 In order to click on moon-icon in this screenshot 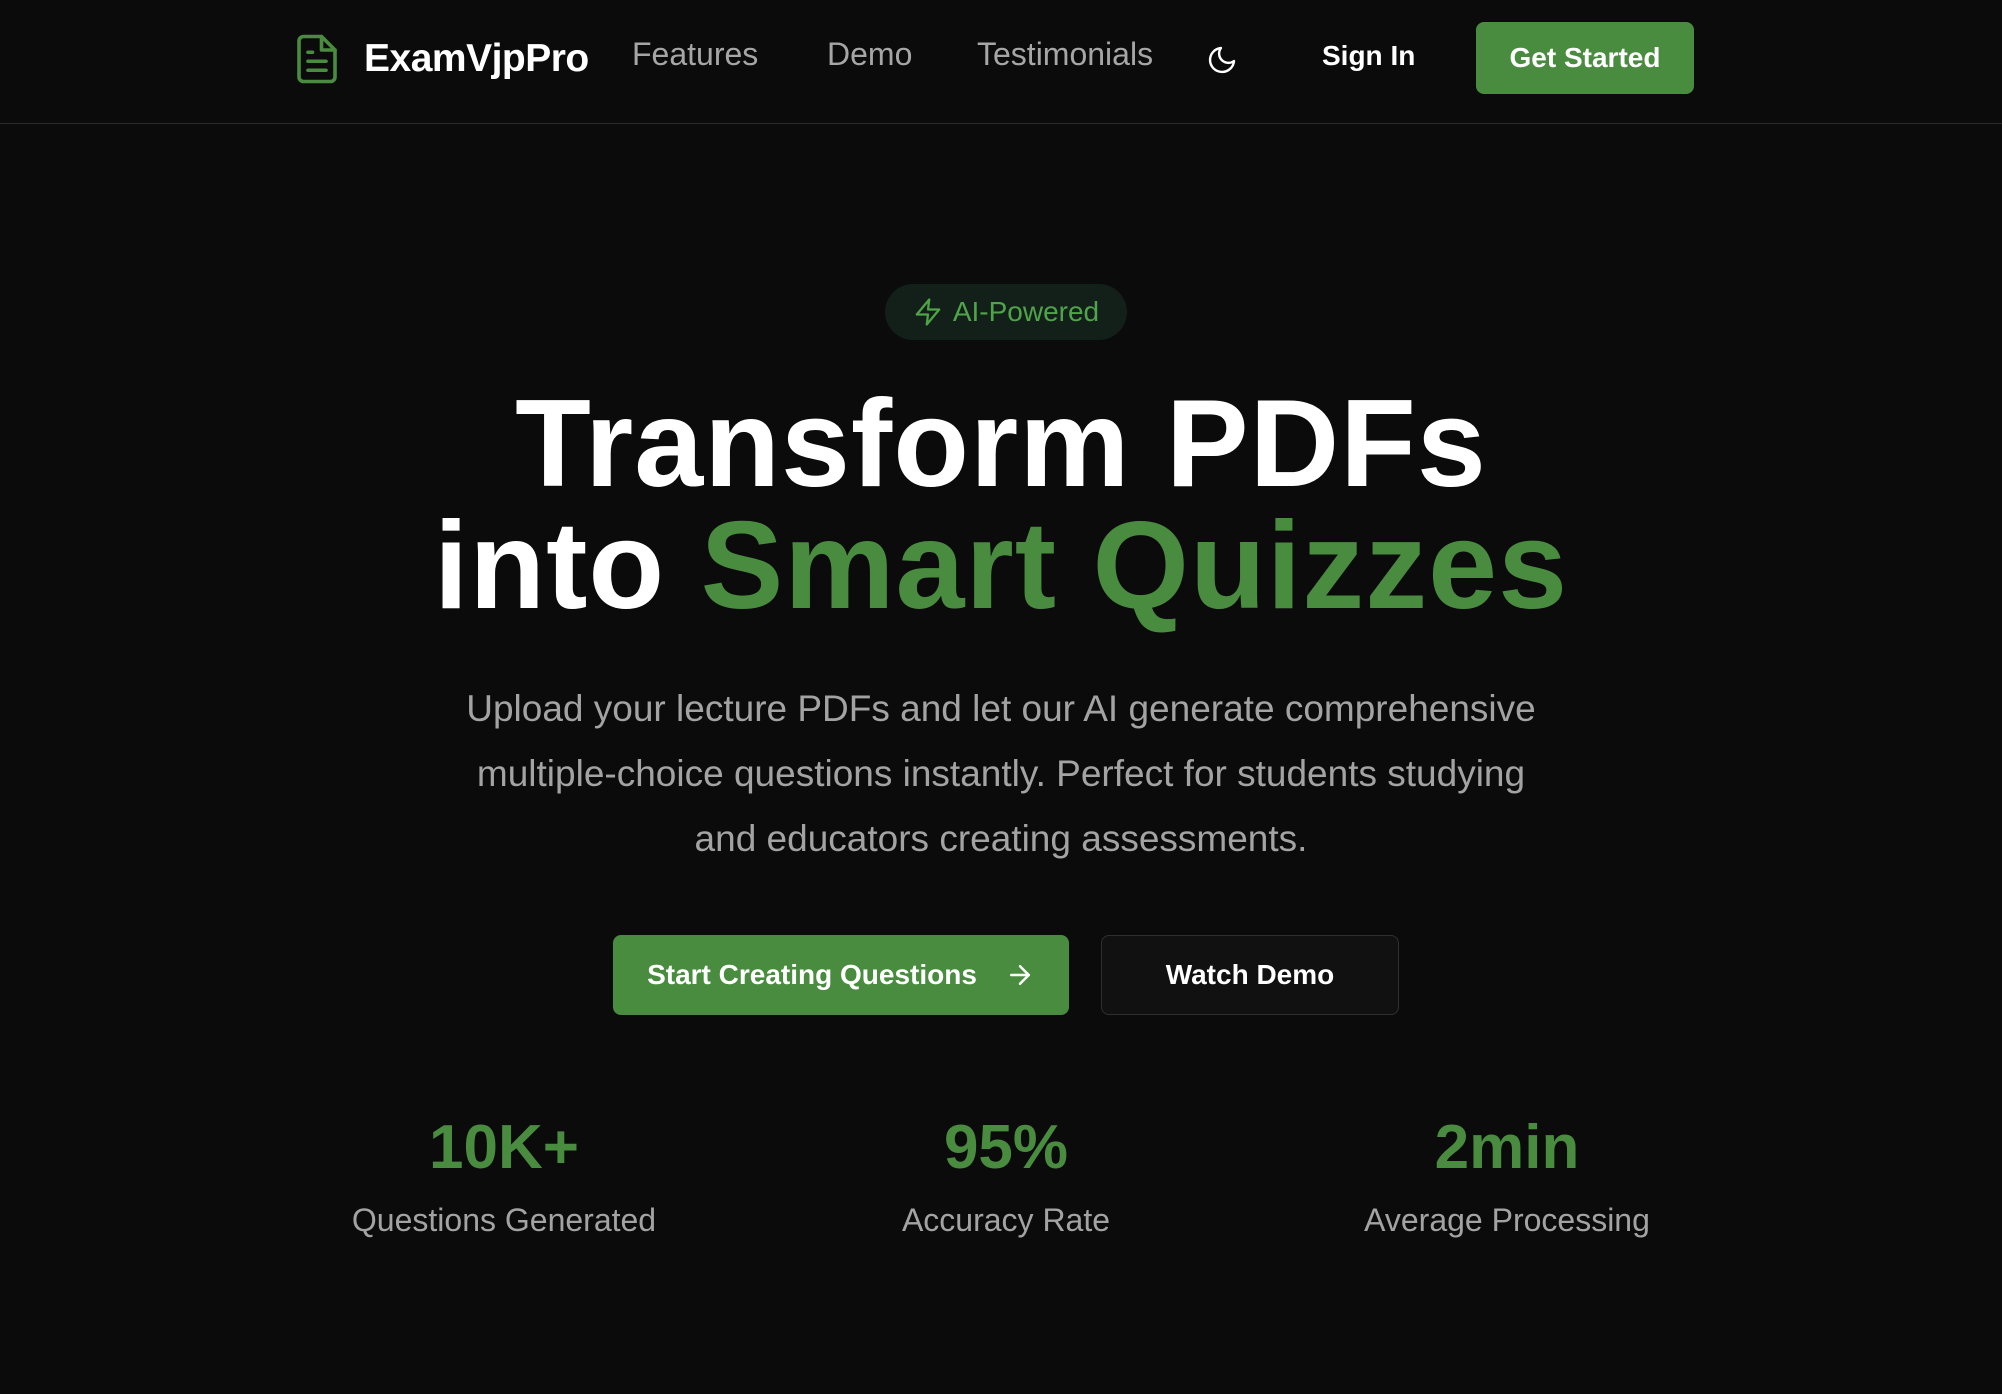, I will do `click(1222, 60)`.